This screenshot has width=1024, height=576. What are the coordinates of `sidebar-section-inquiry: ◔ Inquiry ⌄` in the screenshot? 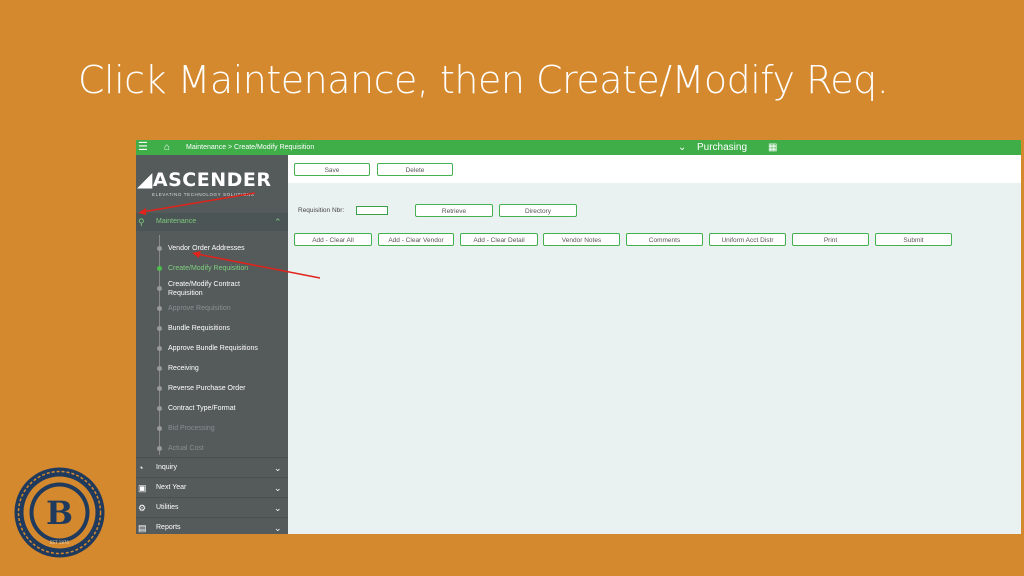 It's located at (212, 467).